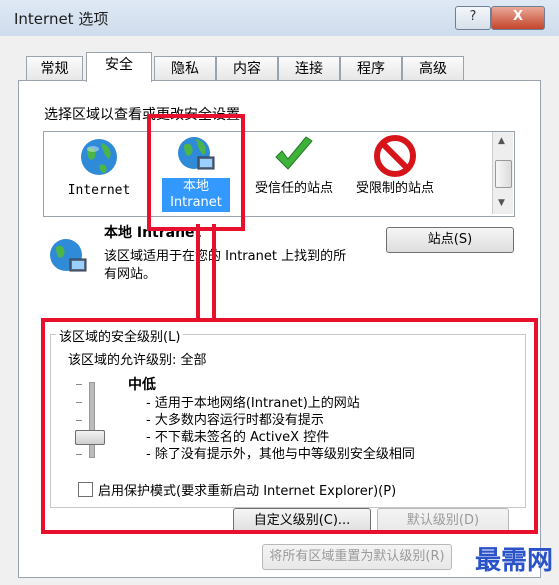  Describe the element at coordinates (99, 190) in the screenshot. I see `zone-internet-label: Internet` at that location.